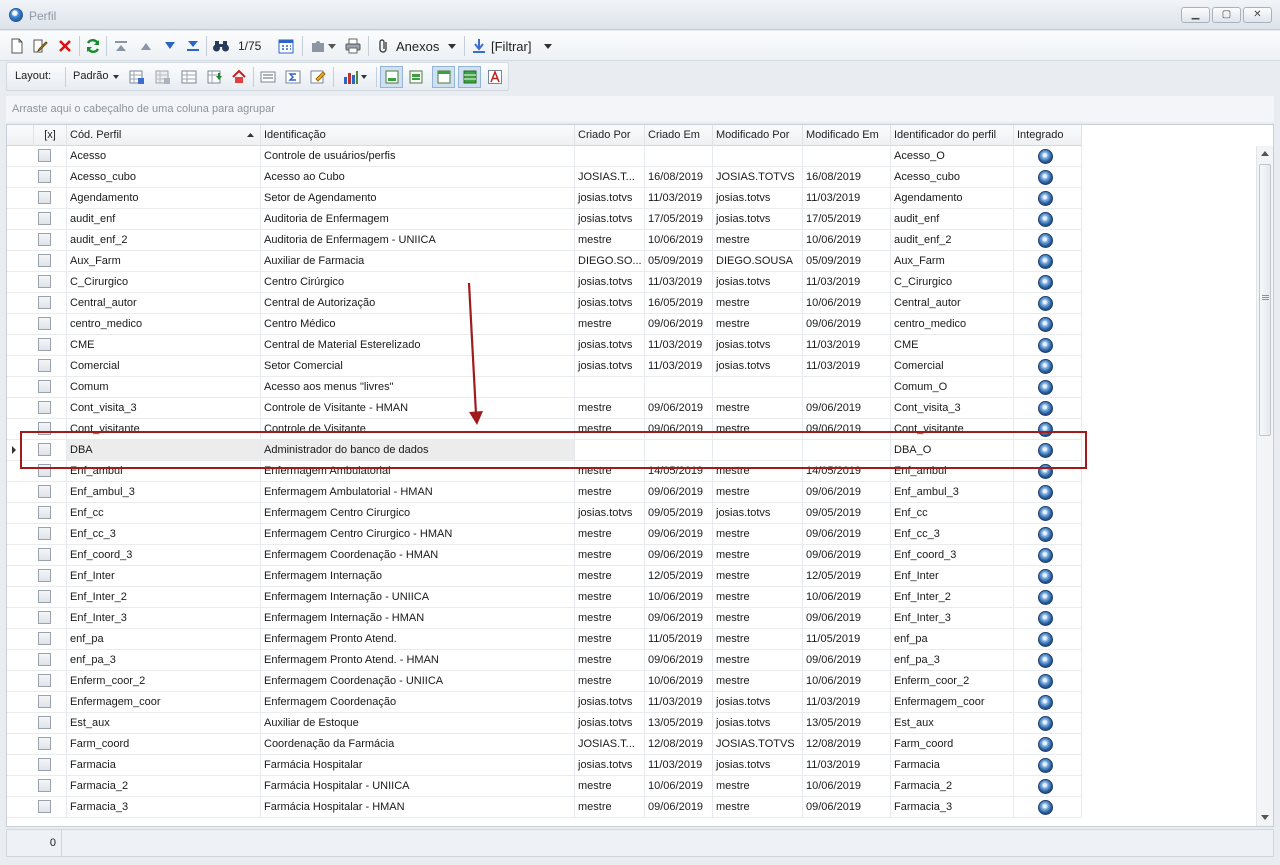 The image size is (1280, 865). What do you see at coordinates (951, 639) in the screenshot?
I see `cell-identificador-perfil: enf_pa` at bounding box center [951, 639].